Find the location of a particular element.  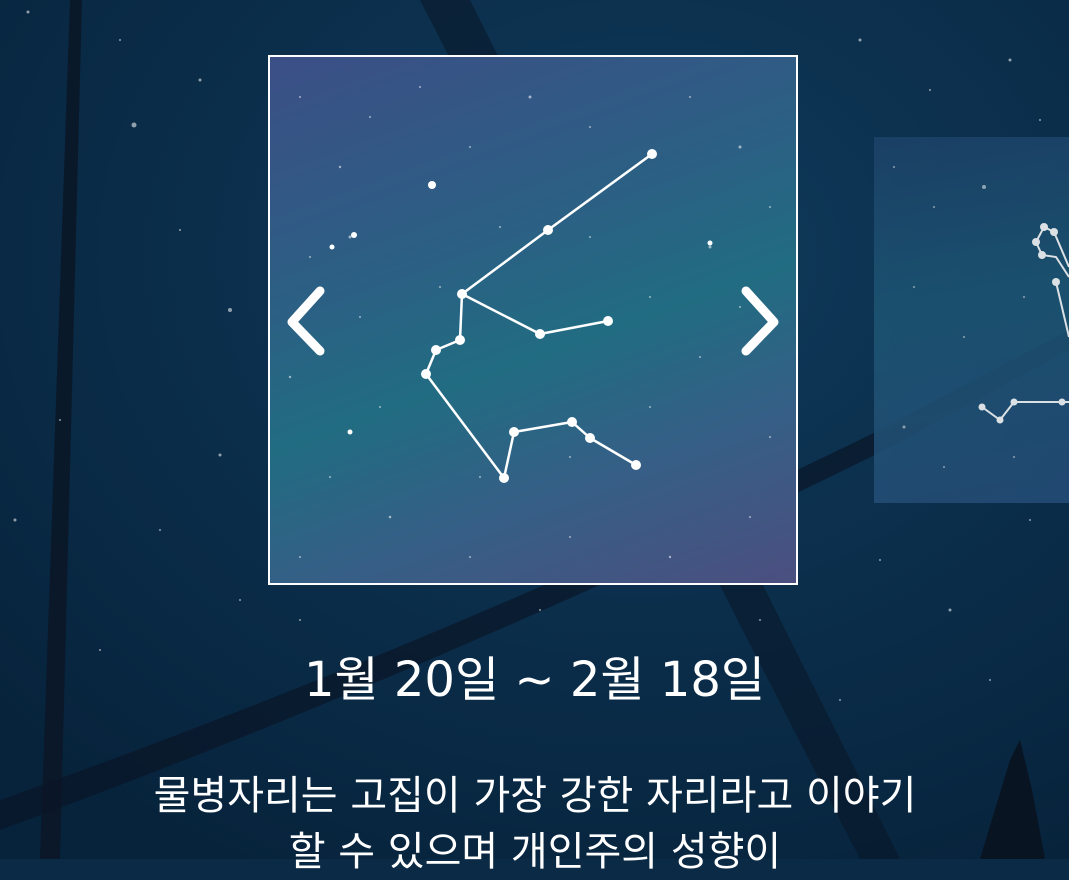

next-constellation-card is located at coordinates (971, 320).